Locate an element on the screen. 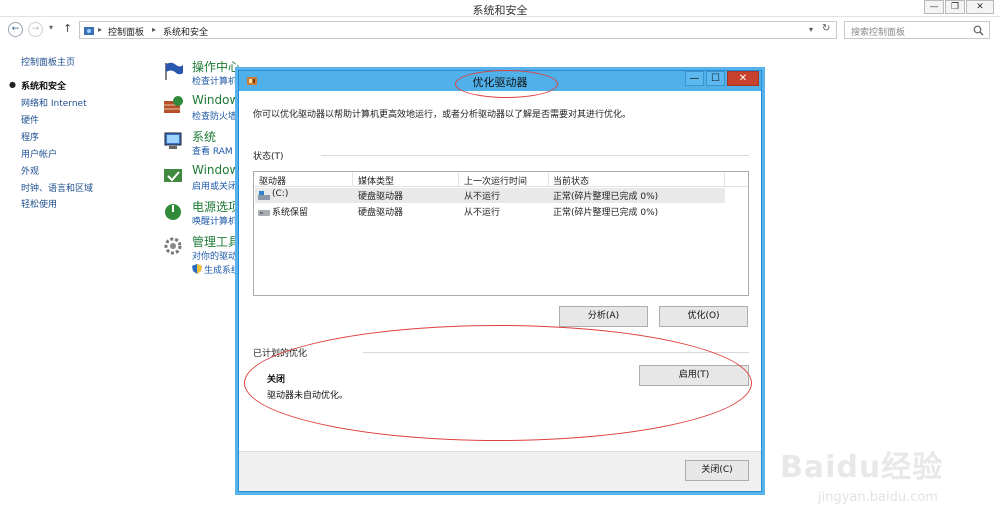 The image size is (1000, 530). category-action-center: 操作中心 检查计算机 is located at coordinates (202, 72).